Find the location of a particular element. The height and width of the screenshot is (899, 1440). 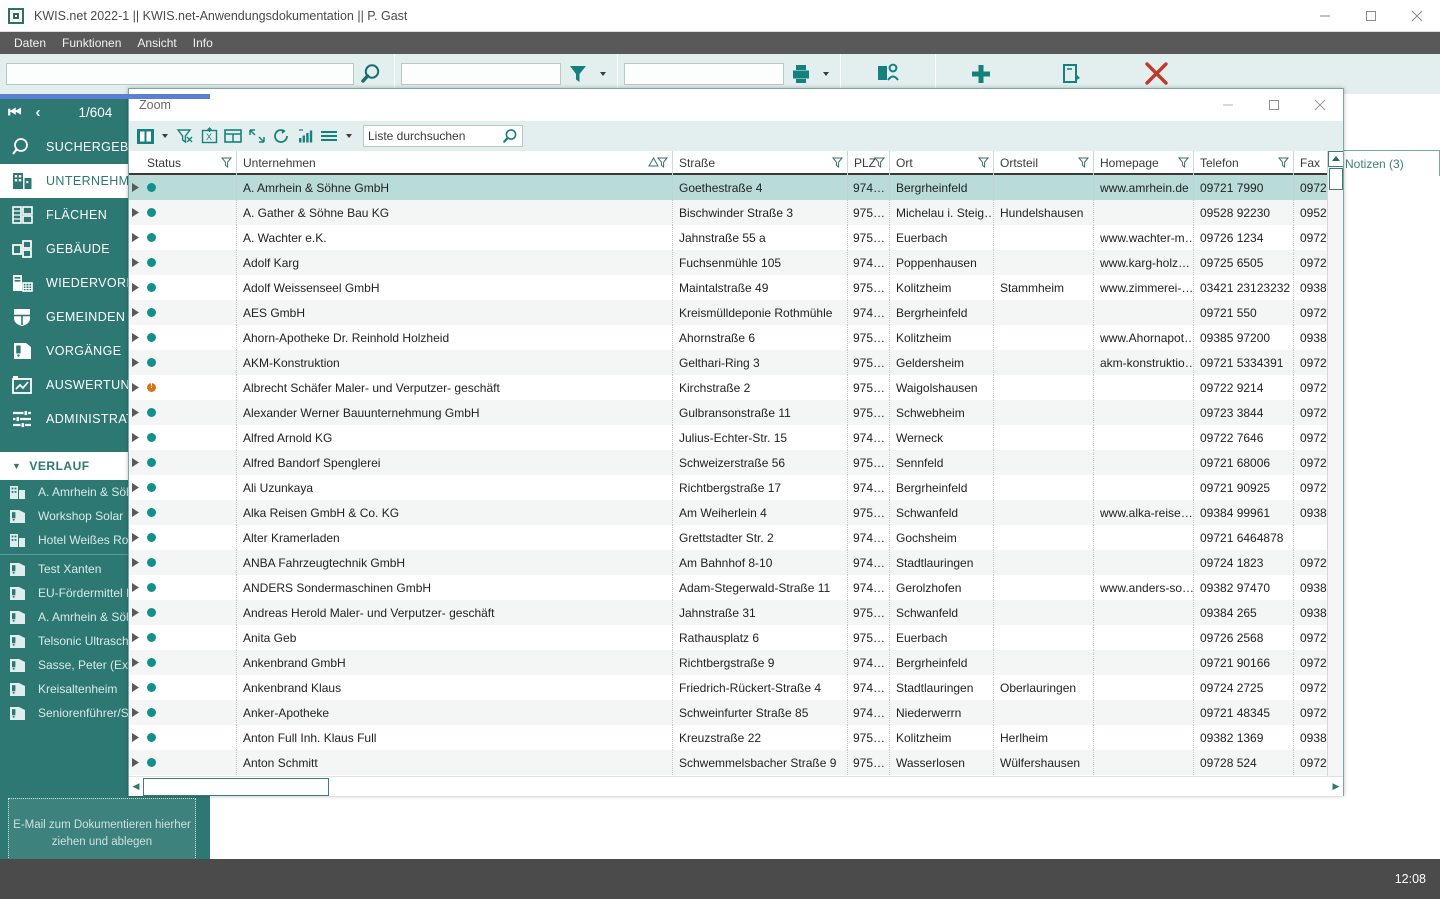

menu-dropdown-caret is located at coordinates (349, 136).